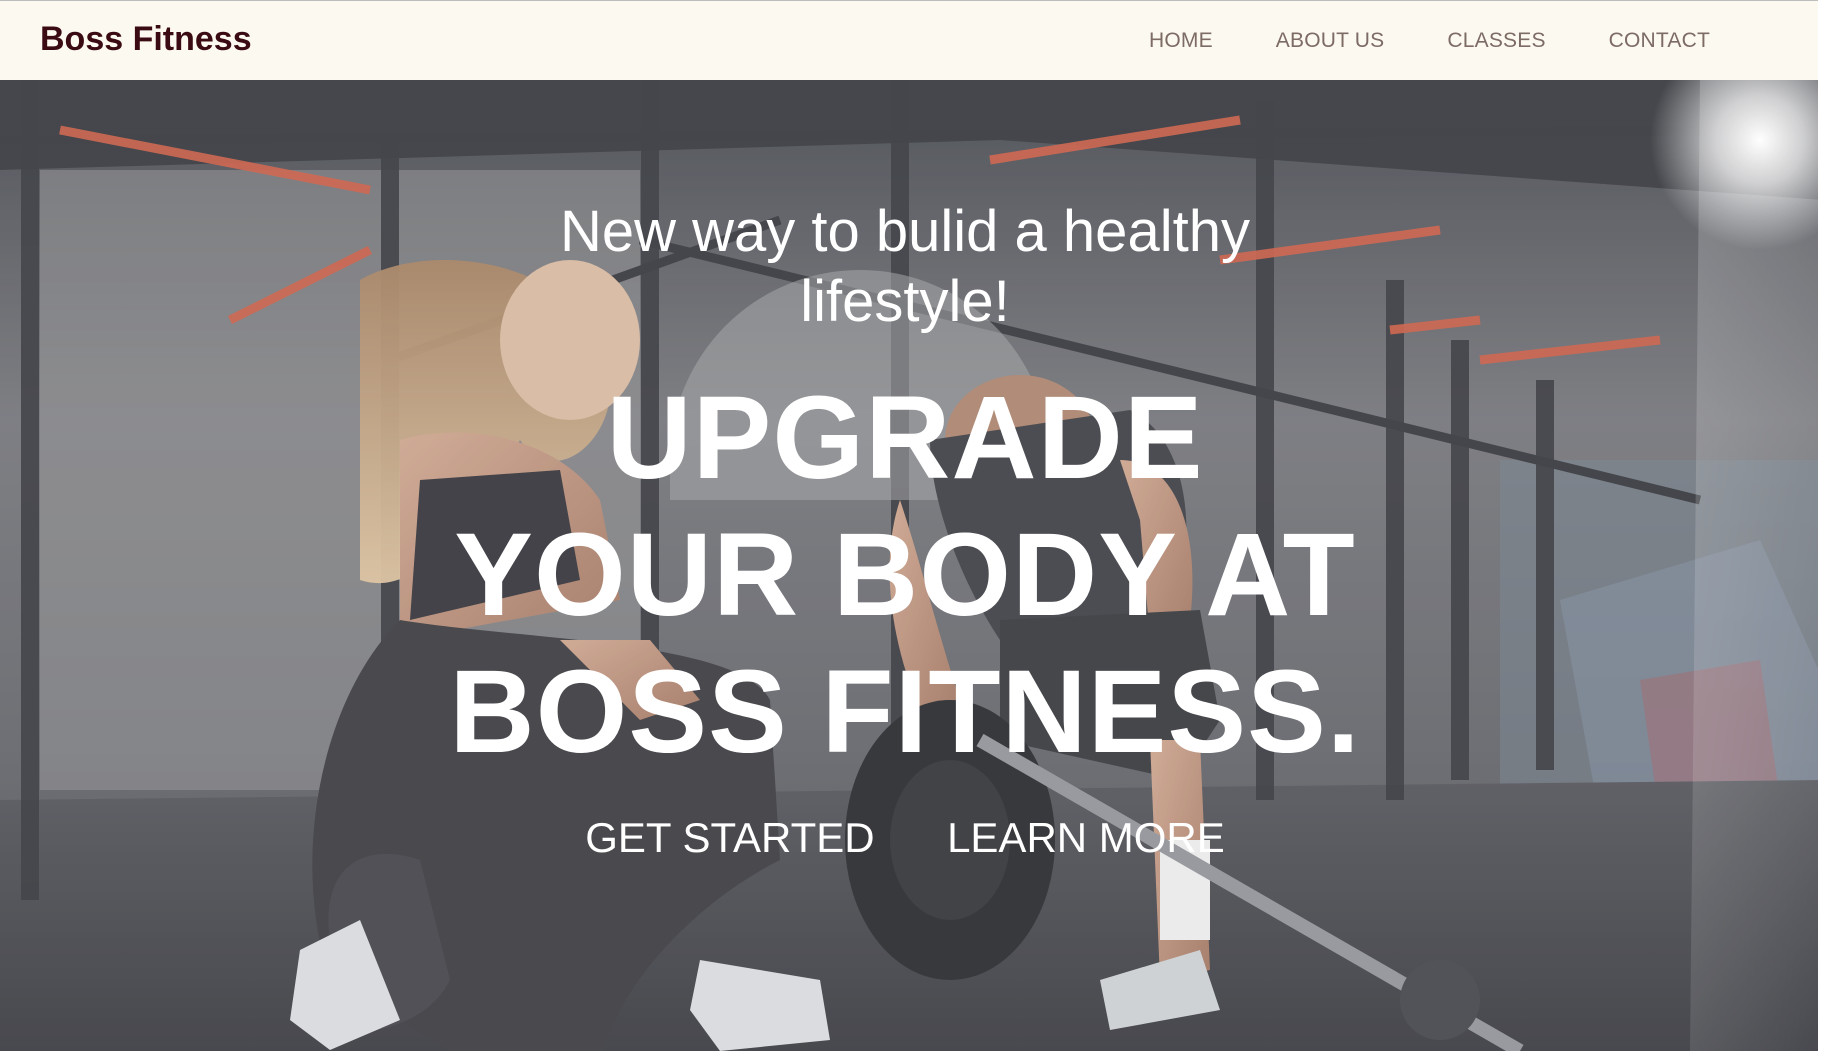 This screenshot has height=1051, width=1823. What do you see at coordinates (1181, 41) in the screenshot?
I see `nav-home-link: HOME` at bounding box center [1181, 41].